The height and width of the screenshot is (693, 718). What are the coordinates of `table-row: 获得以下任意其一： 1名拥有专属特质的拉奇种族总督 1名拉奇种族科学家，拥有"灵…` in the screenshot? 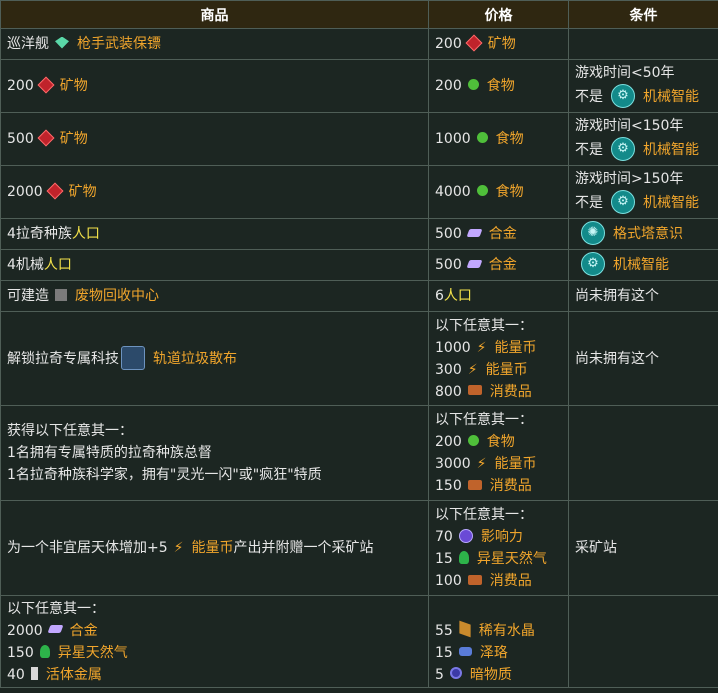 It's located at (359, 453).